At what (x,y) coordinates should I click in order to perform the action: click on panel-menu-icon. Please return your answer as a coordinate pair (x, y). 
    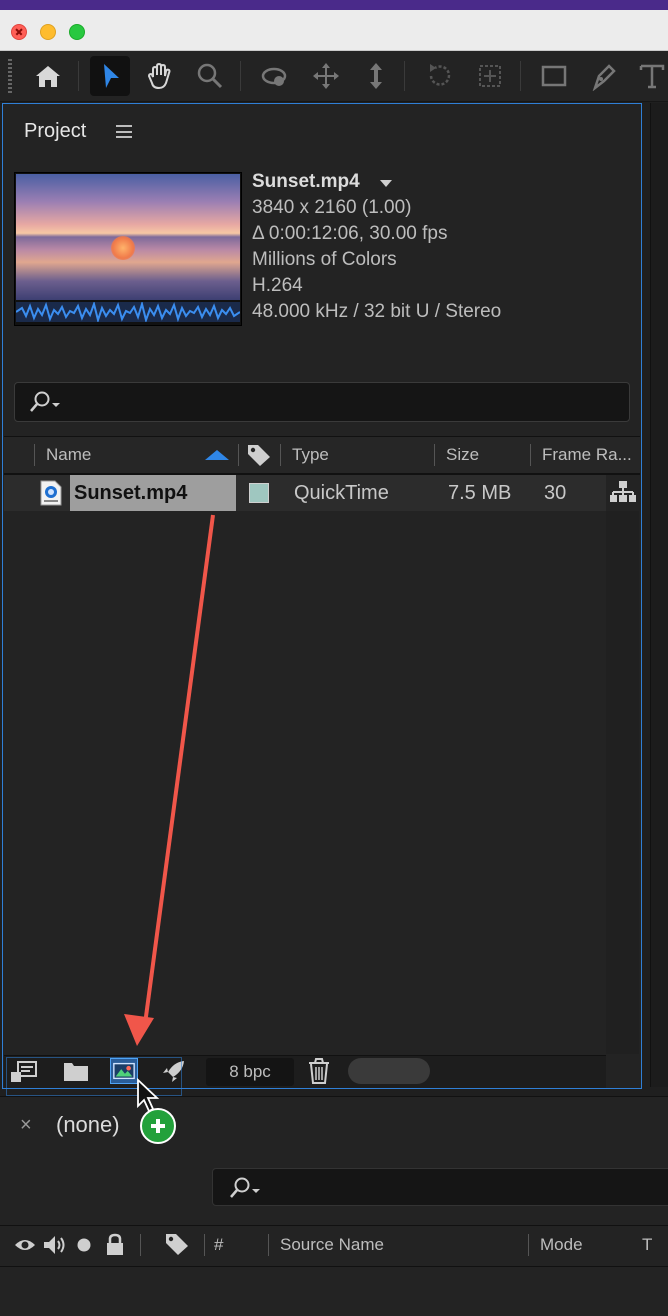
    Looking at the image, I should click on (124, 131).